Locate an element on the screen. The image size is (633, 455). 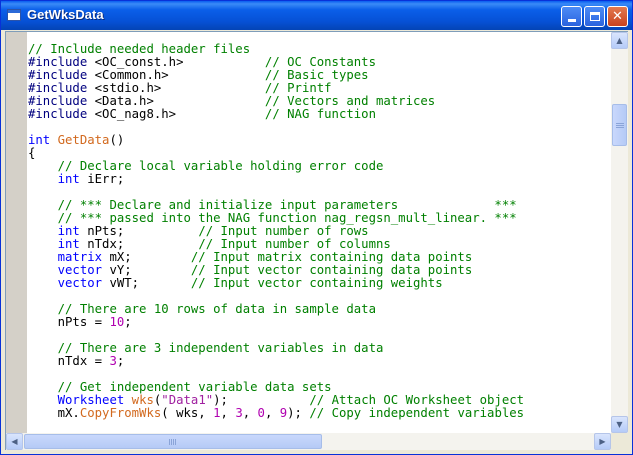
code-token-text: mX. is located at coordinates (54, 413).